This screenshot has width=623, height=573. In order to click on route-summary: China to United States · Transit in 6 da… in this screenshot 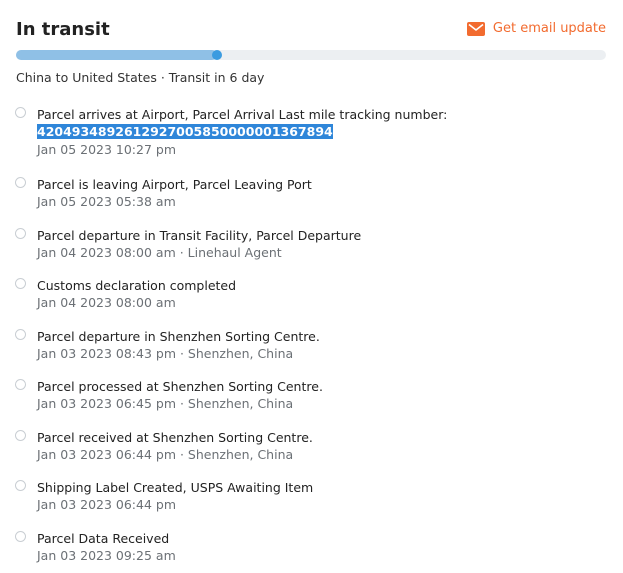, I will do `click(140, 77)`.